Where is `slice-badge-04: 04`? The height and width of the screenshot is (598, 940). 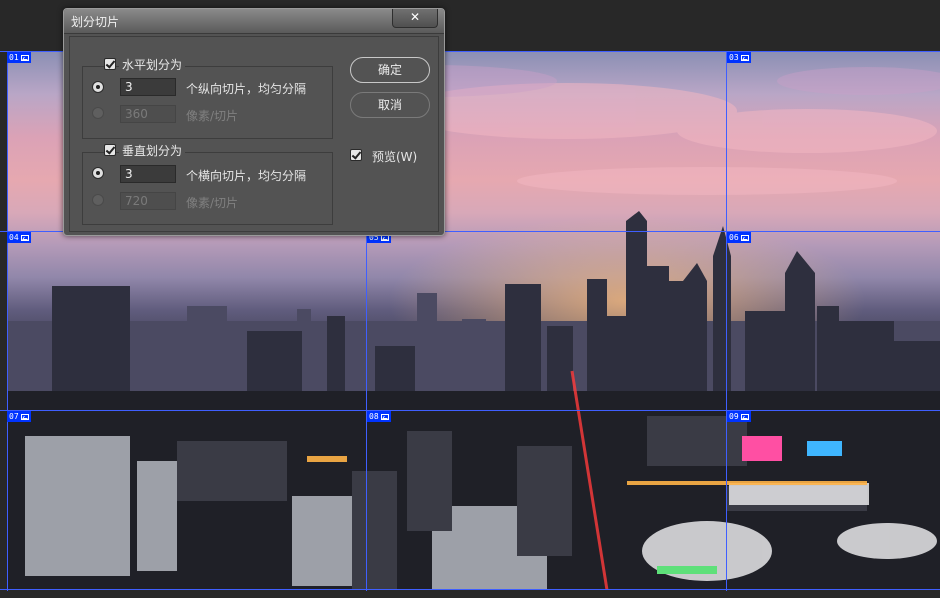
slice-badge-04: 04 is located at coordinates (19, 237).